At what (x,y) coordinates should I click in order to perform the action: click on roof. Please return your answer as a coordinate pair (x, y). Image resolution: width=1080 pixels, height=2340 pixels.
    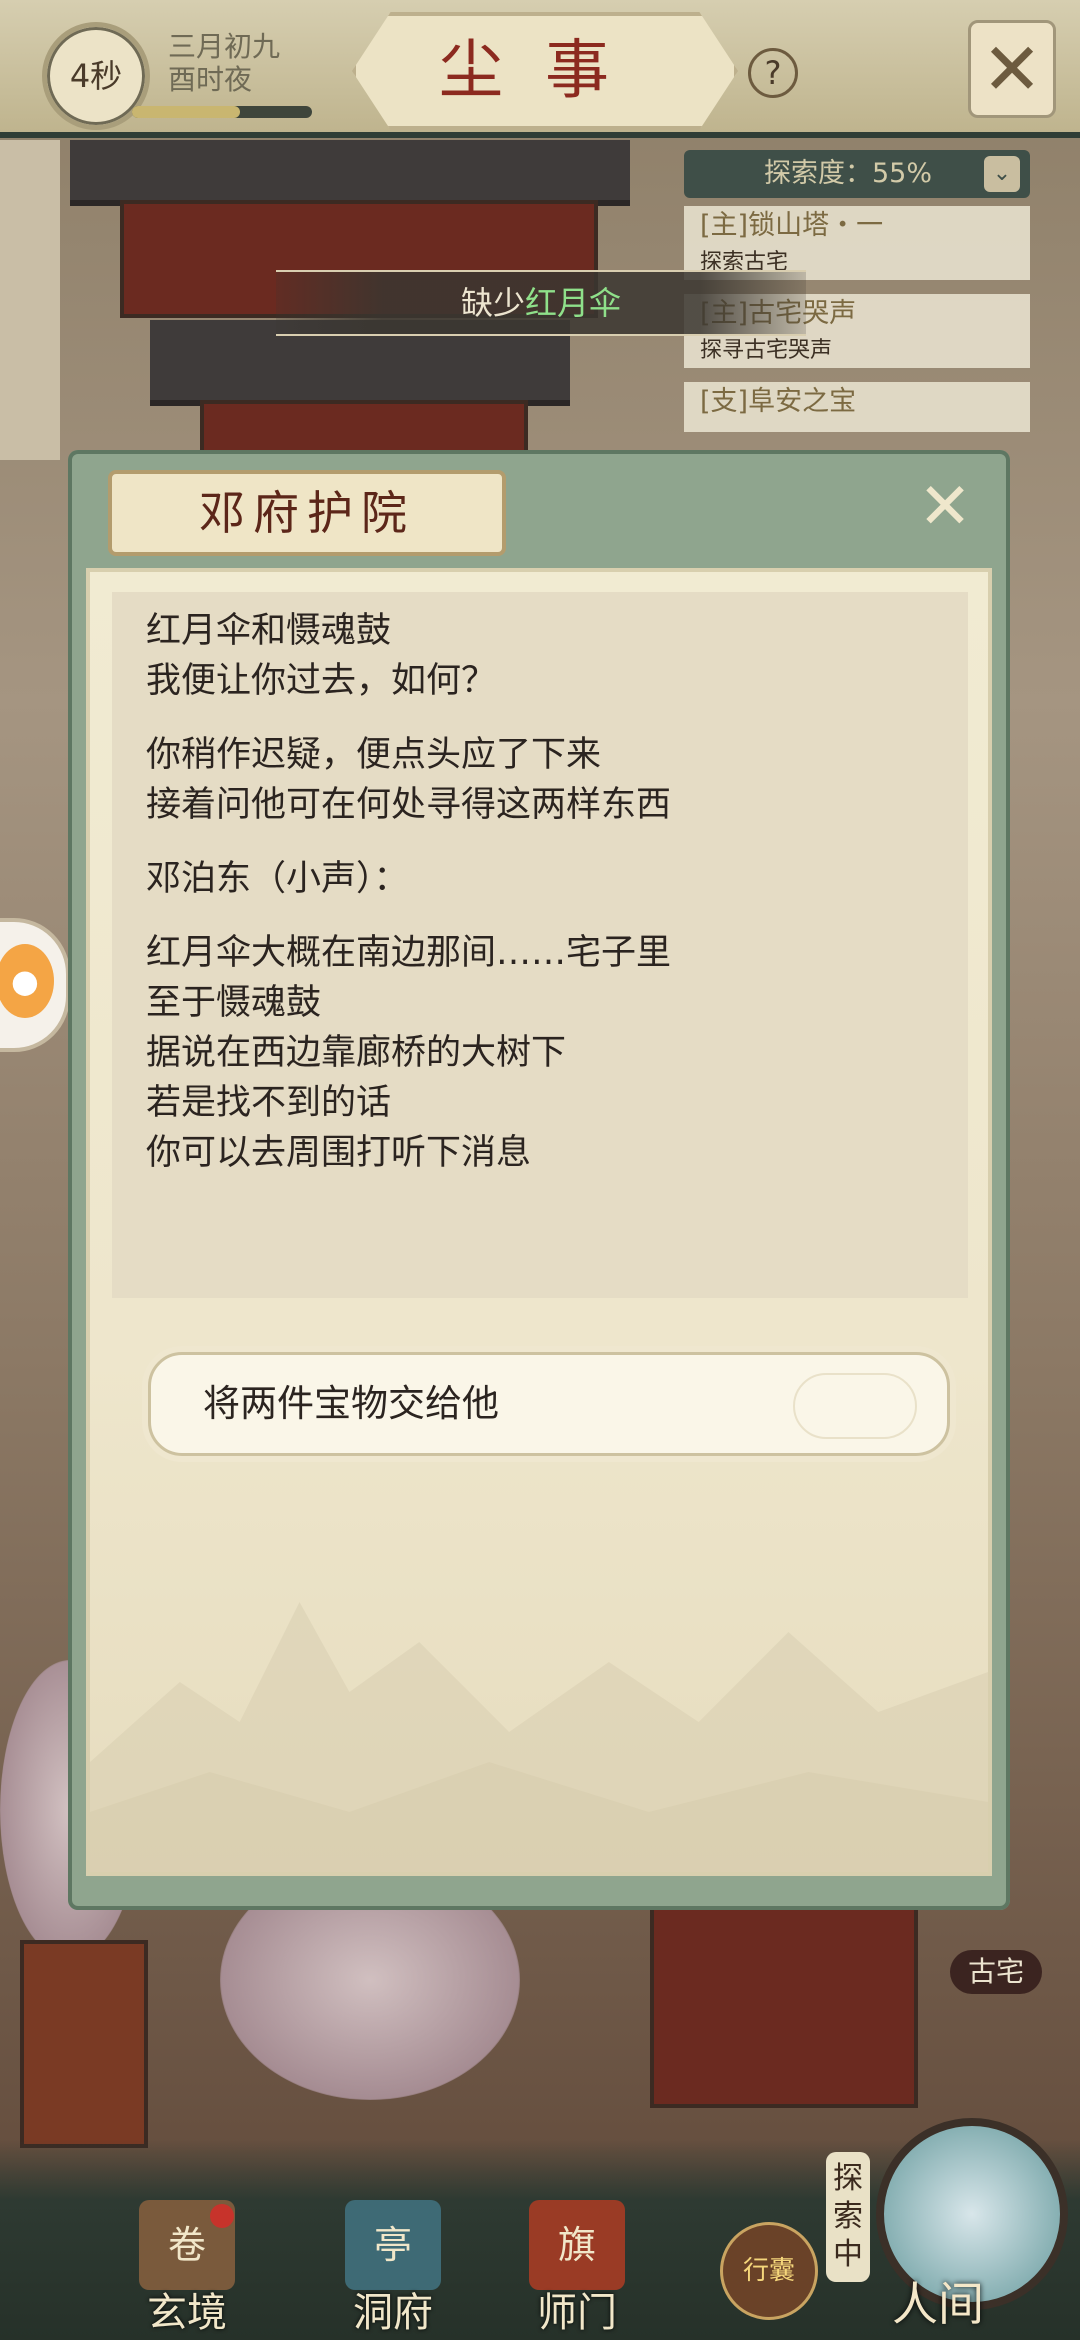
    Looking at the image, I should click on (350, 173).